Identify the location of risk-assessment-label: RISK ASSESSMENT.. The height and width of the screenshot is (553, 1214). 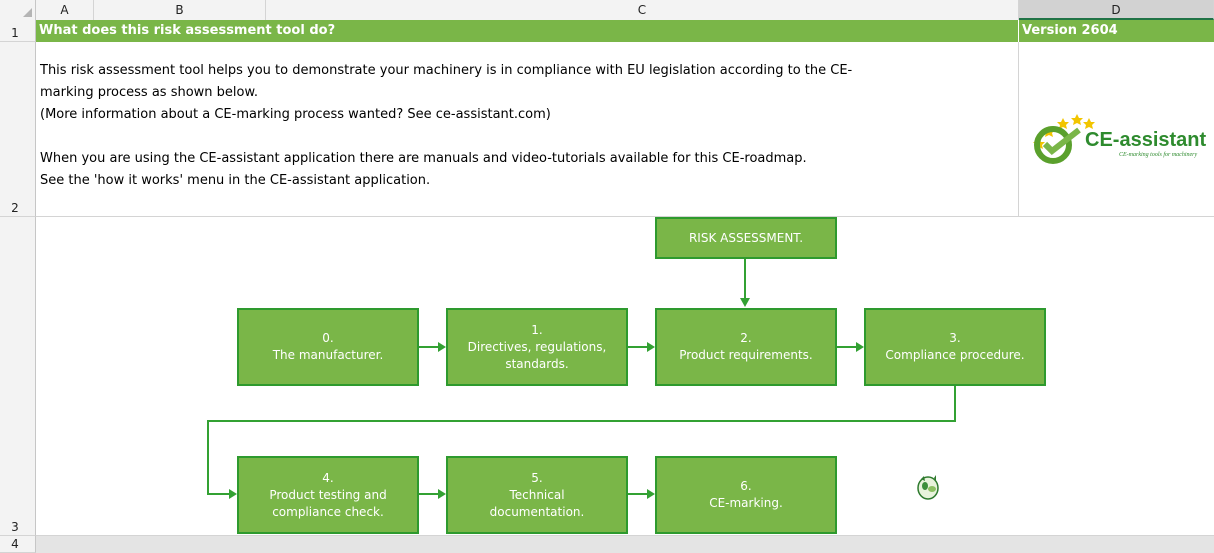
(746, 237).